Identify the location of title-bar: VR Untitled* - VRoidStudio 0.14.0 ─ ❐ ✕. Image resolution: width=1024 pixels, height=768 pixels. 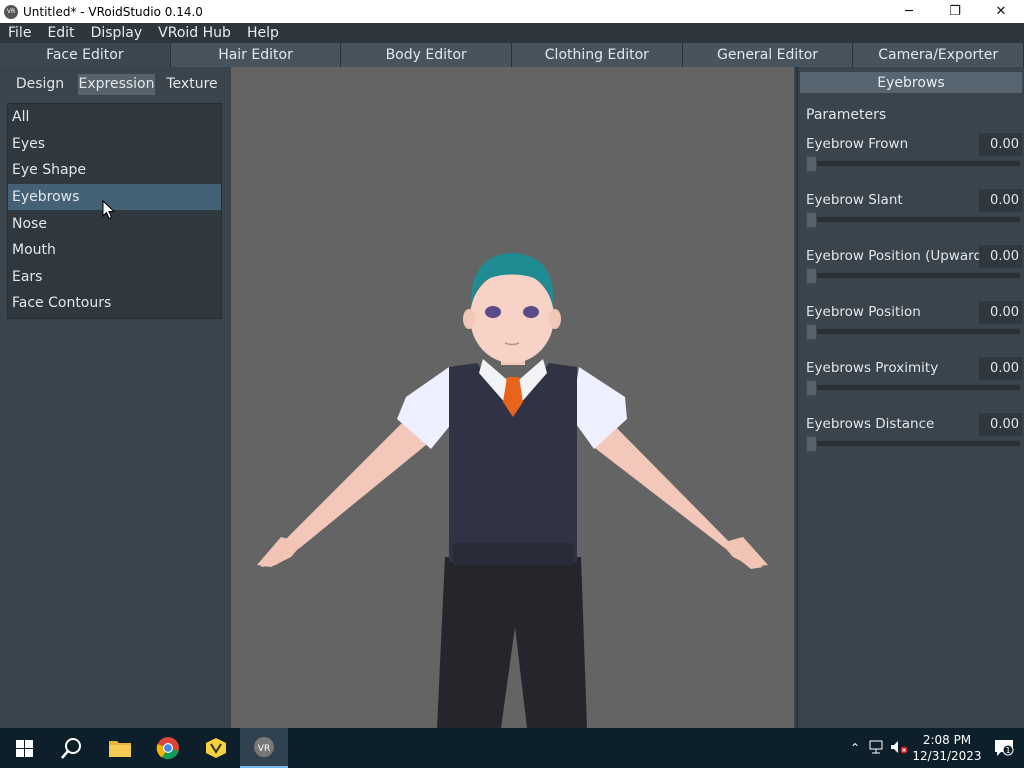
(512, 11).